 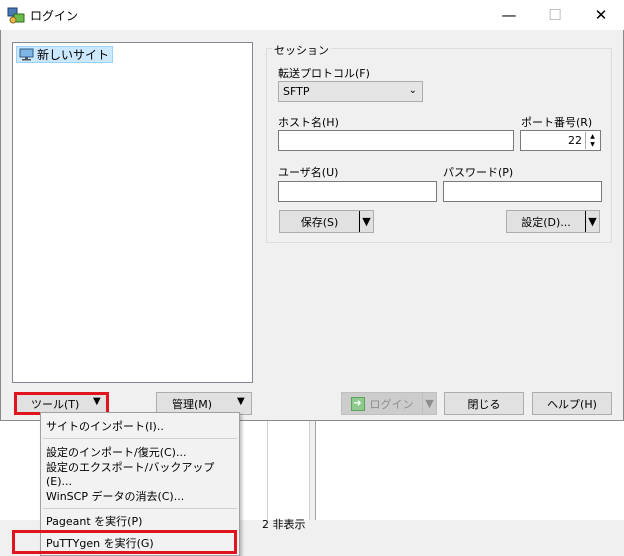 I want to click on puttygen-highlight-box, so click(x=124, y=542).